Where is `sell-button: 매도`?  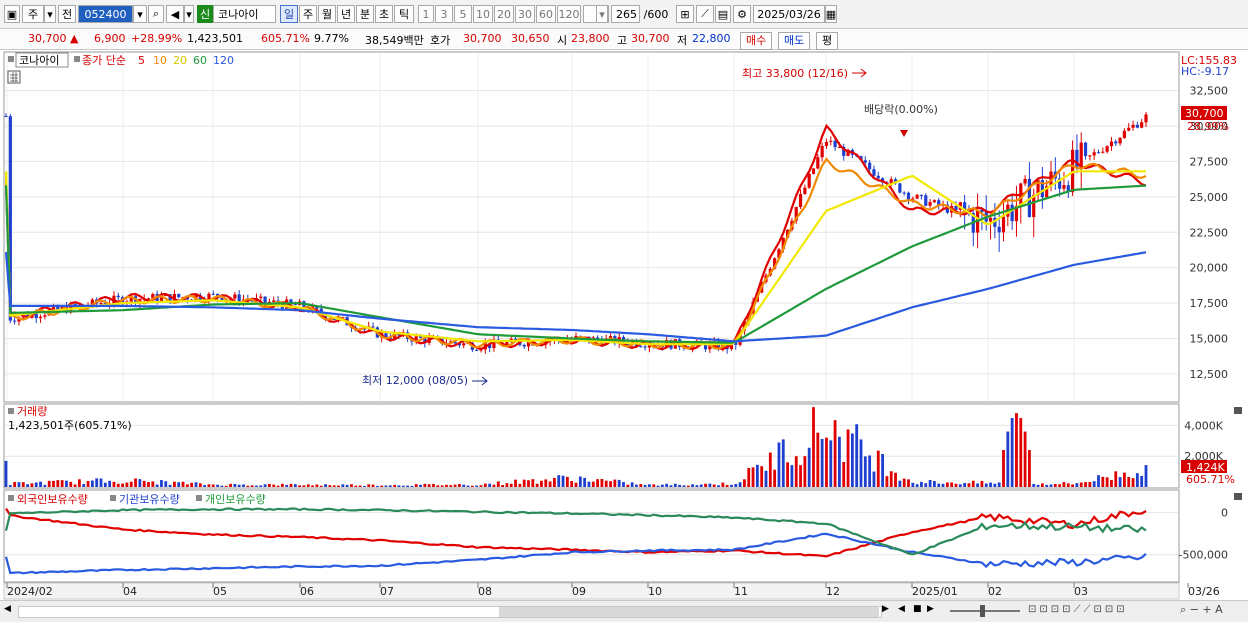
sell-button: 매도 is located at coordinates (794, 41).